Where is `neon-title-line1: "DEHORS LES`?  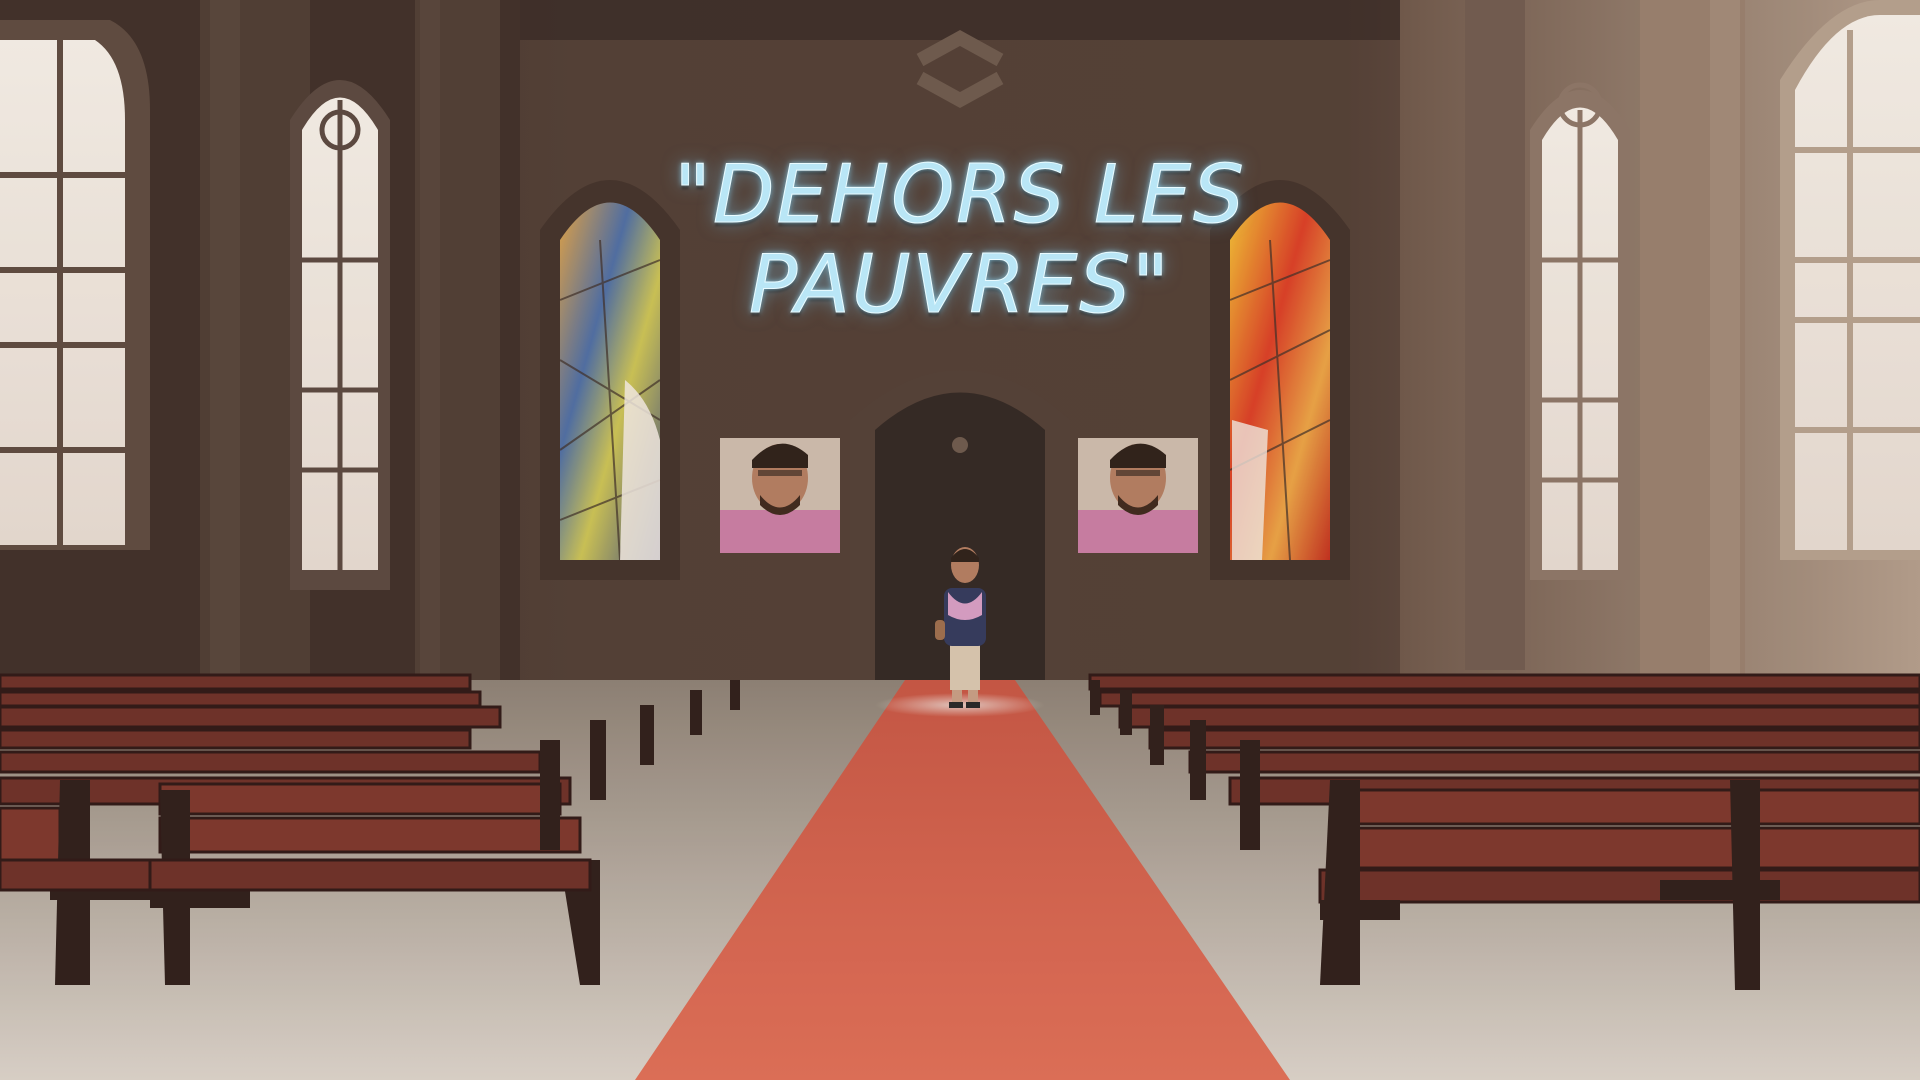
neon-title-line1: "DEHORS LES is located at coordinates (960, 194).